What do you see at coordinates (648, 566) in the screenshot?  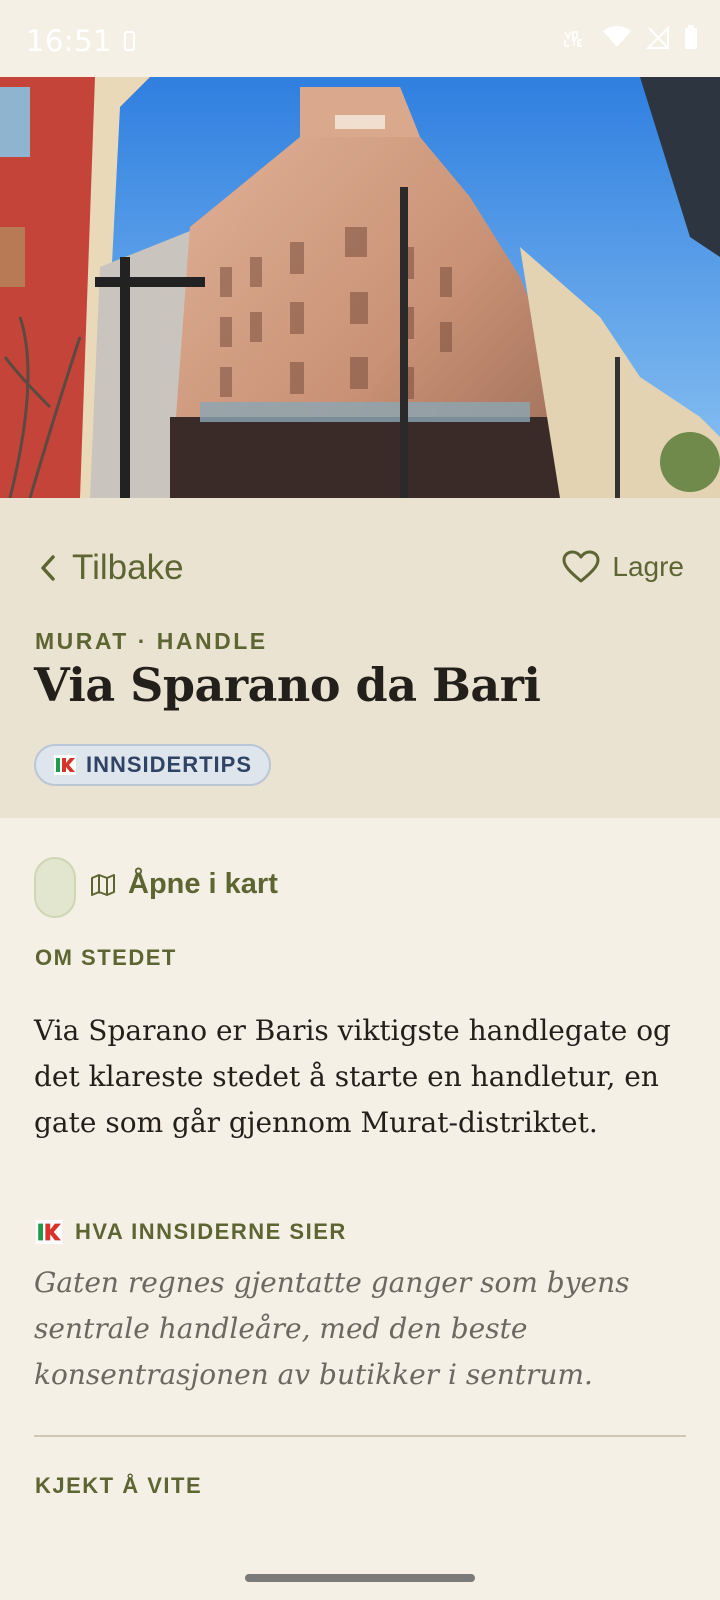 I see `save-label: Lagre` at bounding box center [648, 566].